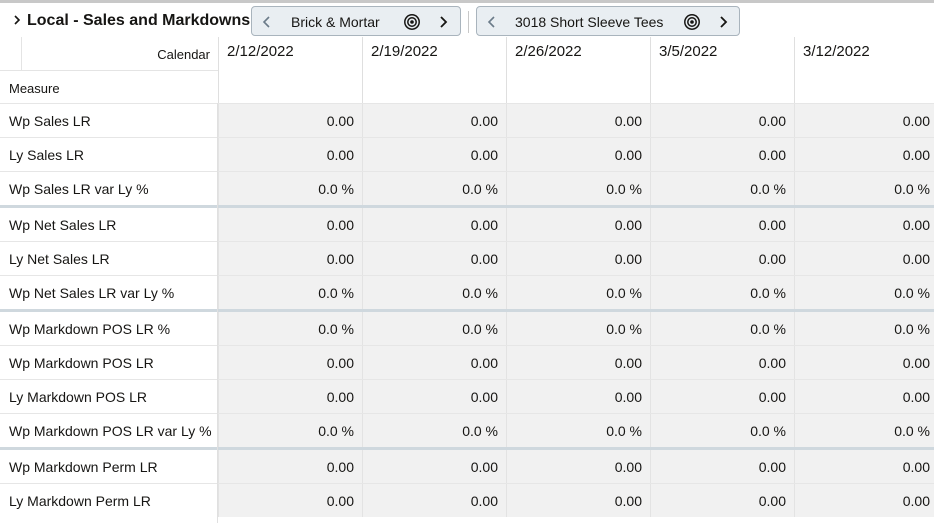 The height and width of the screenshot is (523, 934). What do you see at coordinates (608, 21) in the screenshot?
I see `product-tile: 3018 Short Sleeve Tees` at bounding box center [608, 21].